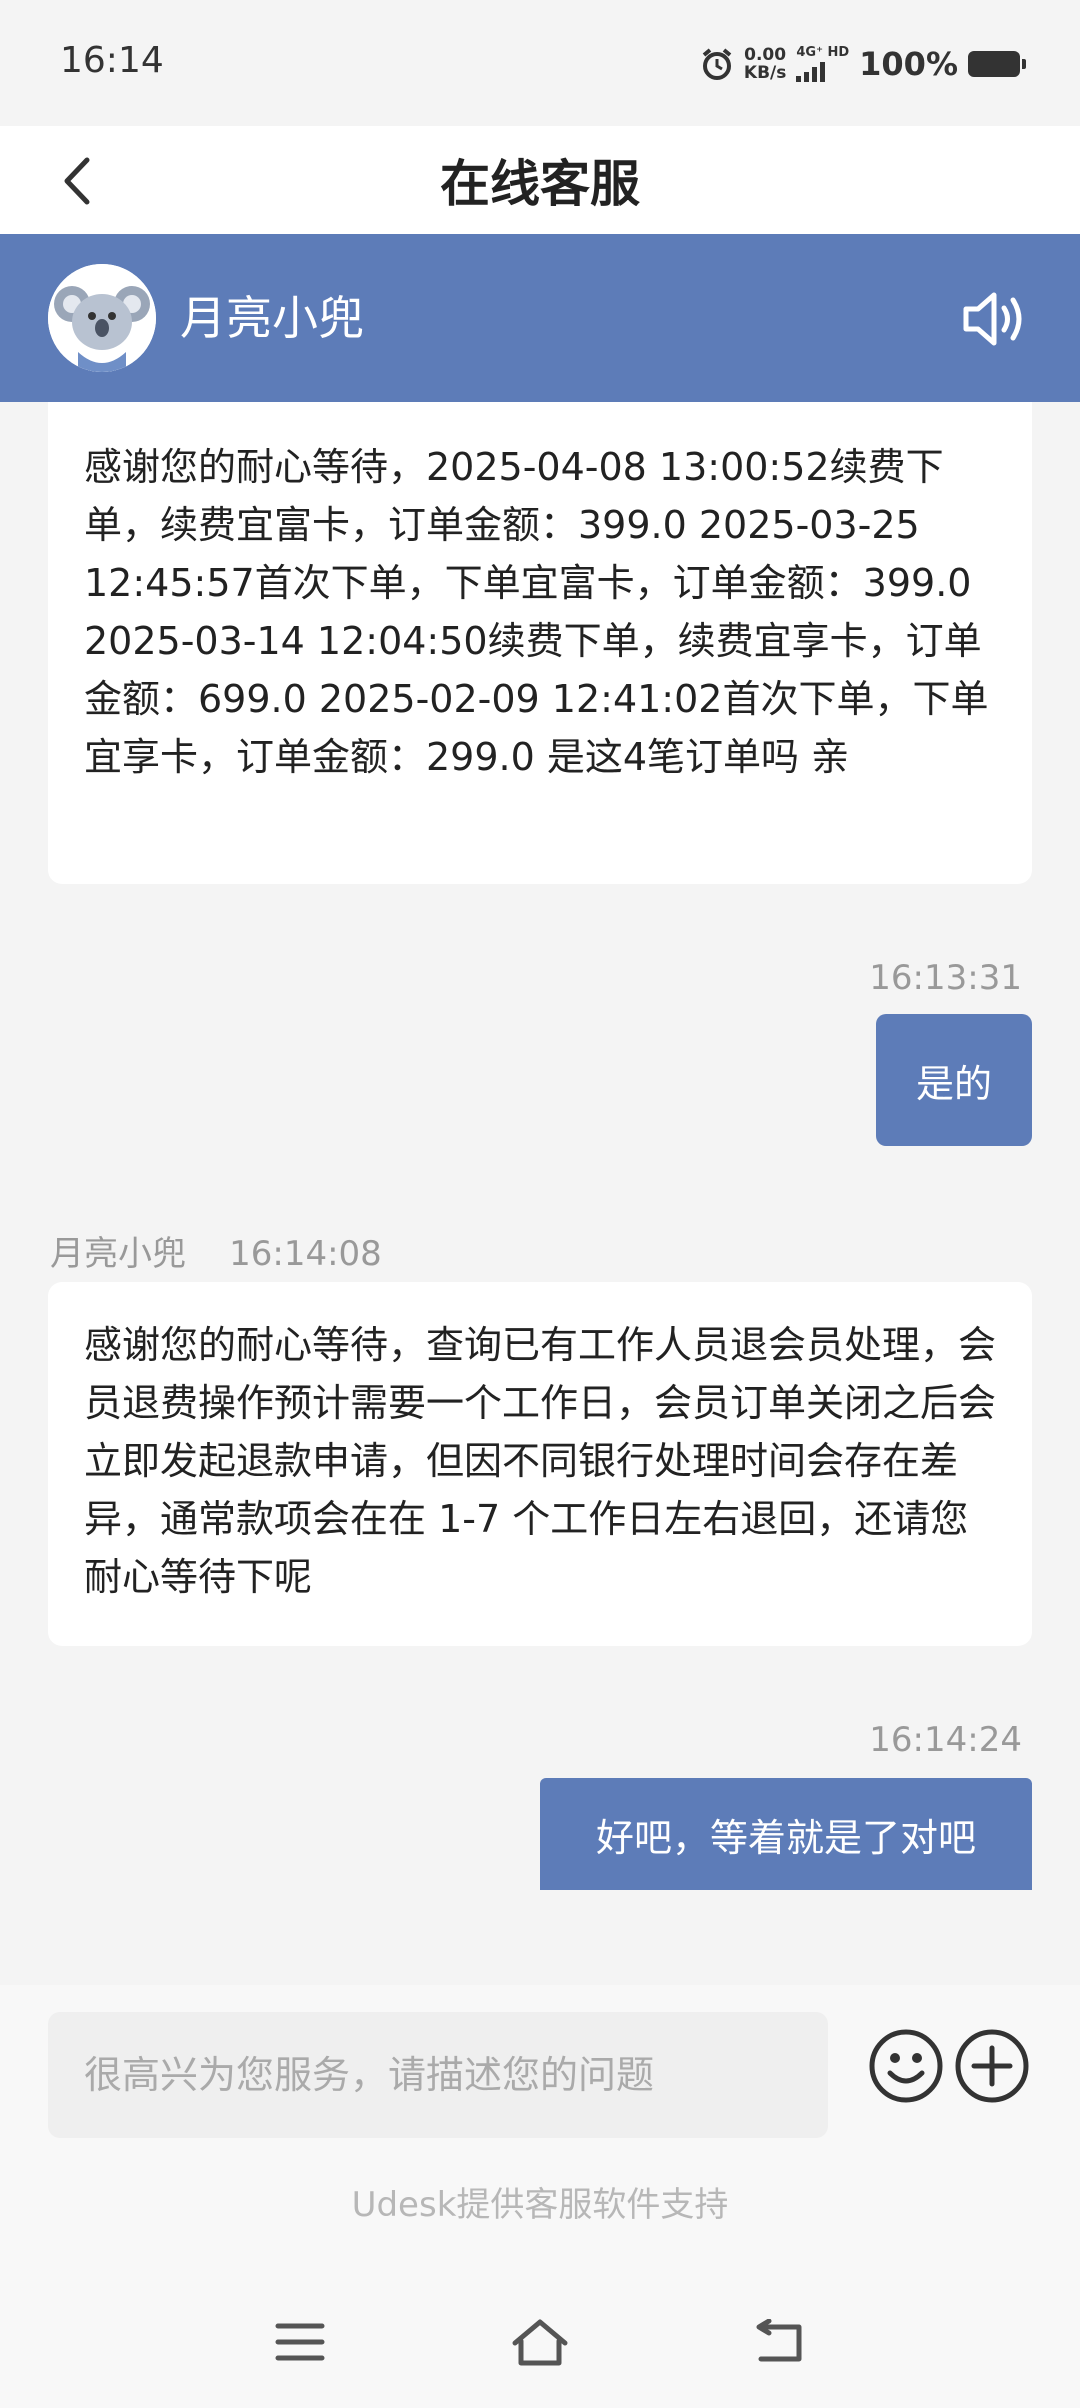 This screenshot has width=1080, height=2408. Describe the element at coordinates (717, 64) in the screenshot. I see `alarm-icon` at that location.